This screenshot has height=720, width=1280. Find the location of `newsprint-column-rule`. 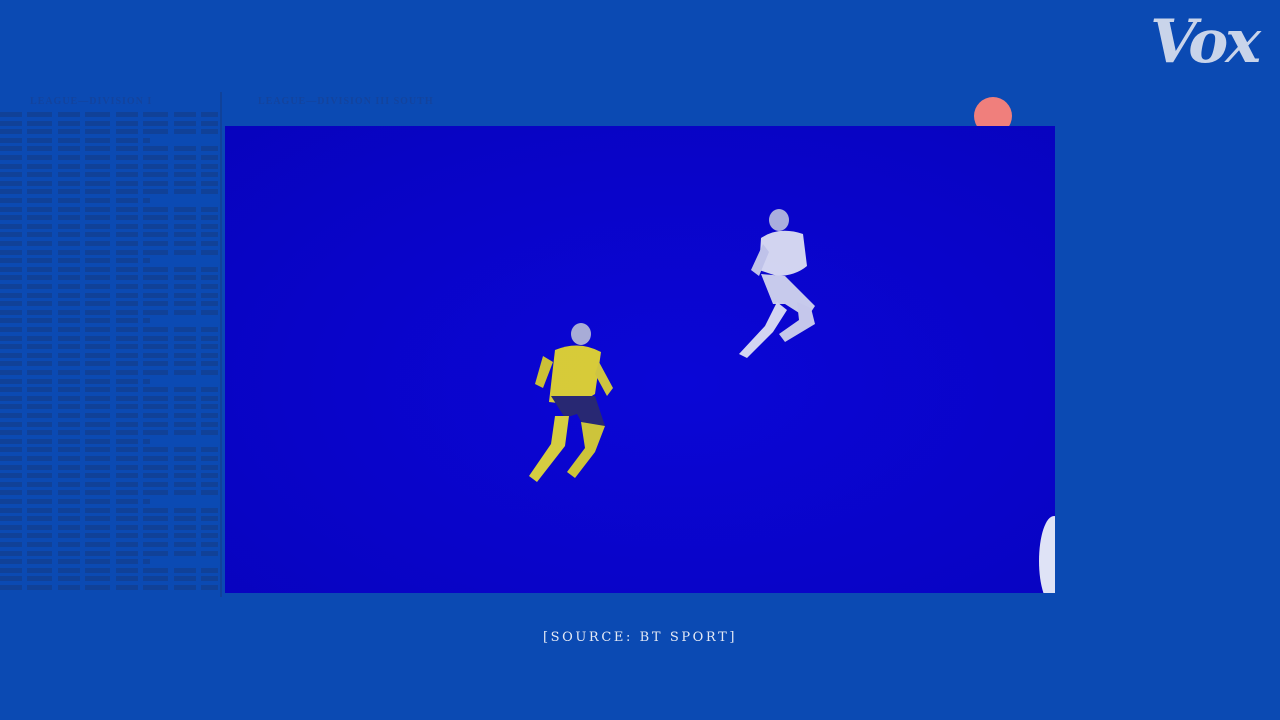

newsprint-column-rule is located at coordinates (221, 344).